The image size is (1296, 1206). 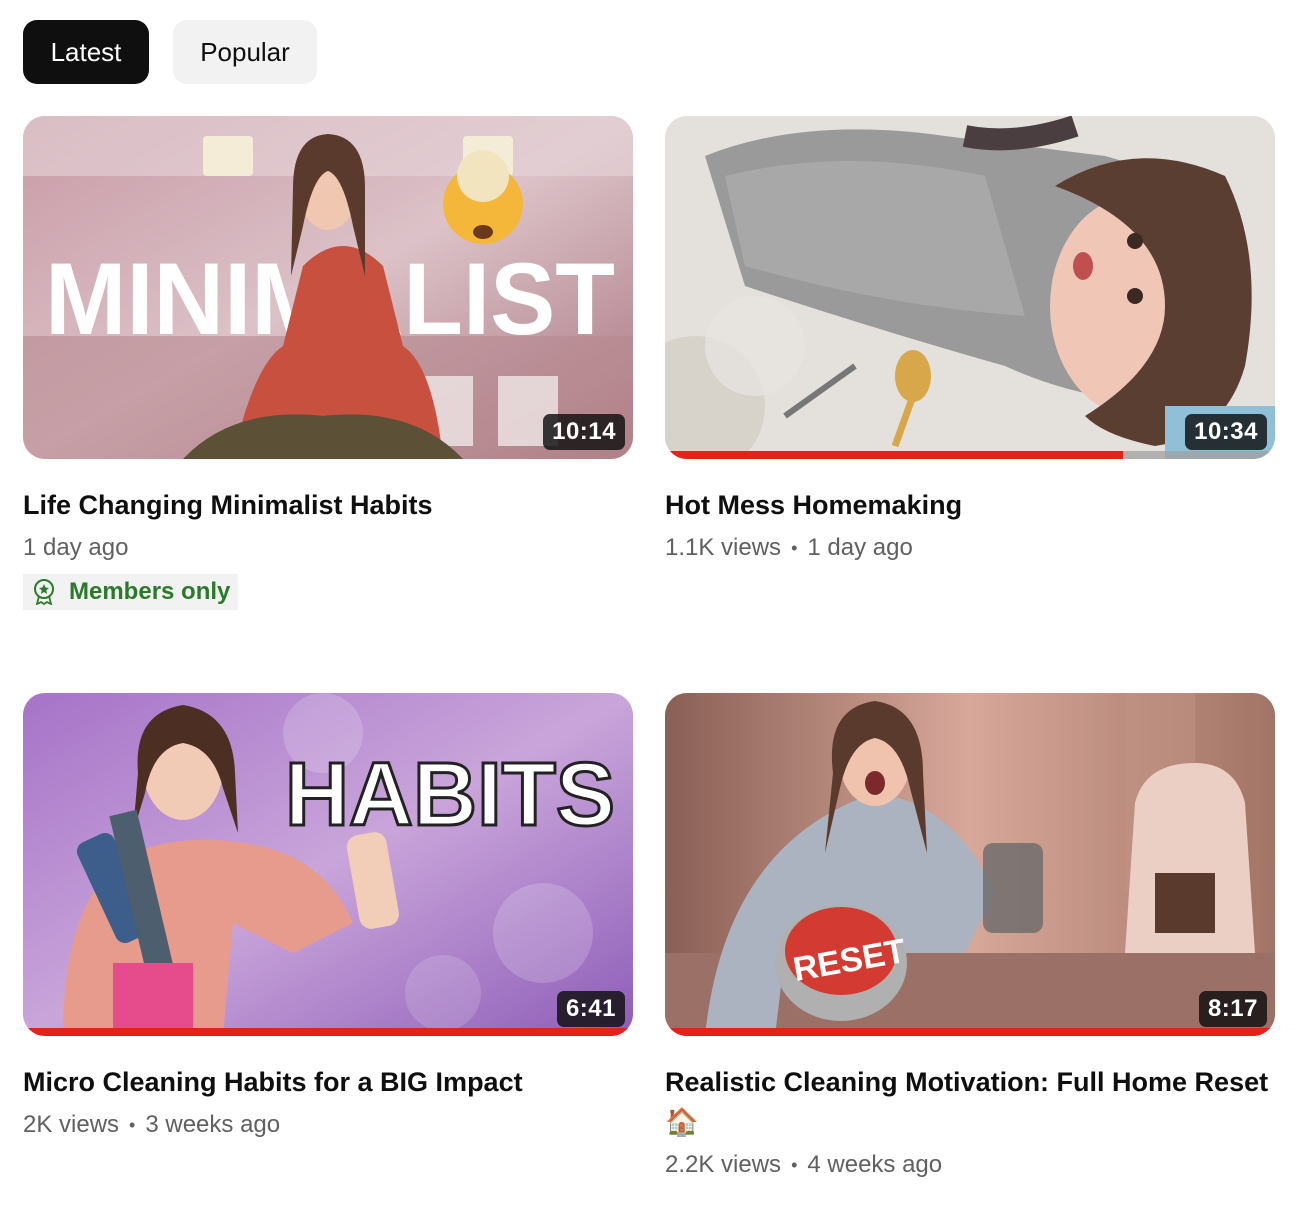 I want to click on video-age: 3 weeks ago, so click(x=213, y=1124).